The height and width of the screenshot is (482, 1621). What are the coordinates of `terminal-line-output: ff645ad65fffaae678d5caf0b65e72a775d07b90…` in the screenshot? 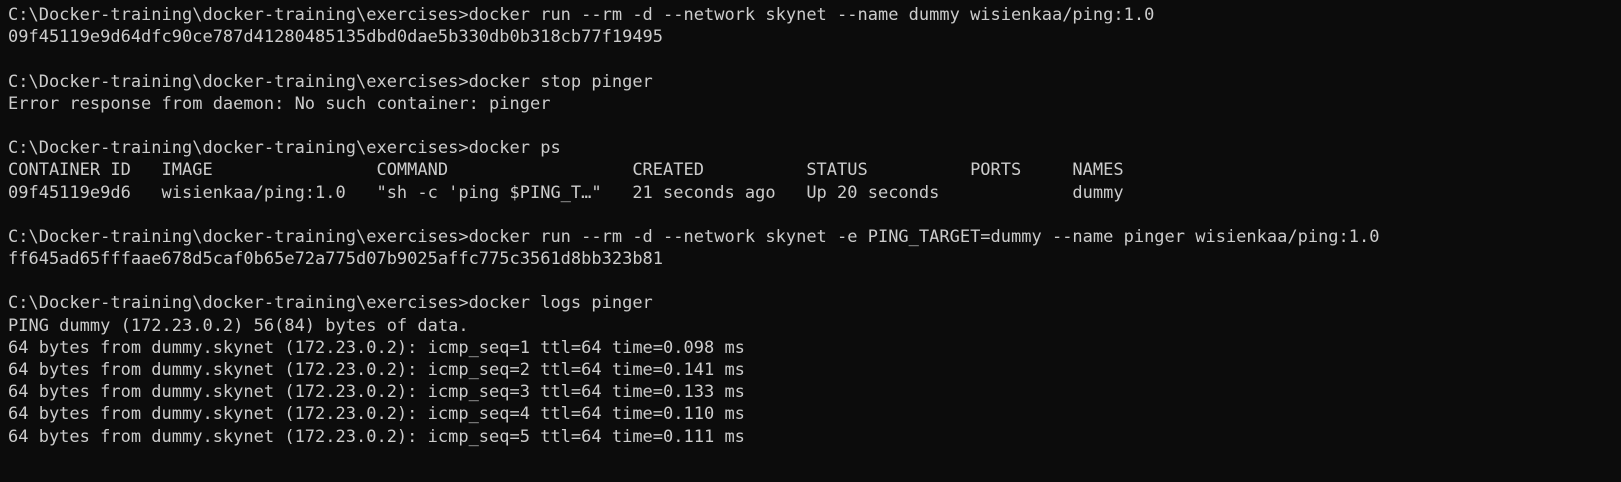 It's located at (336, 259).